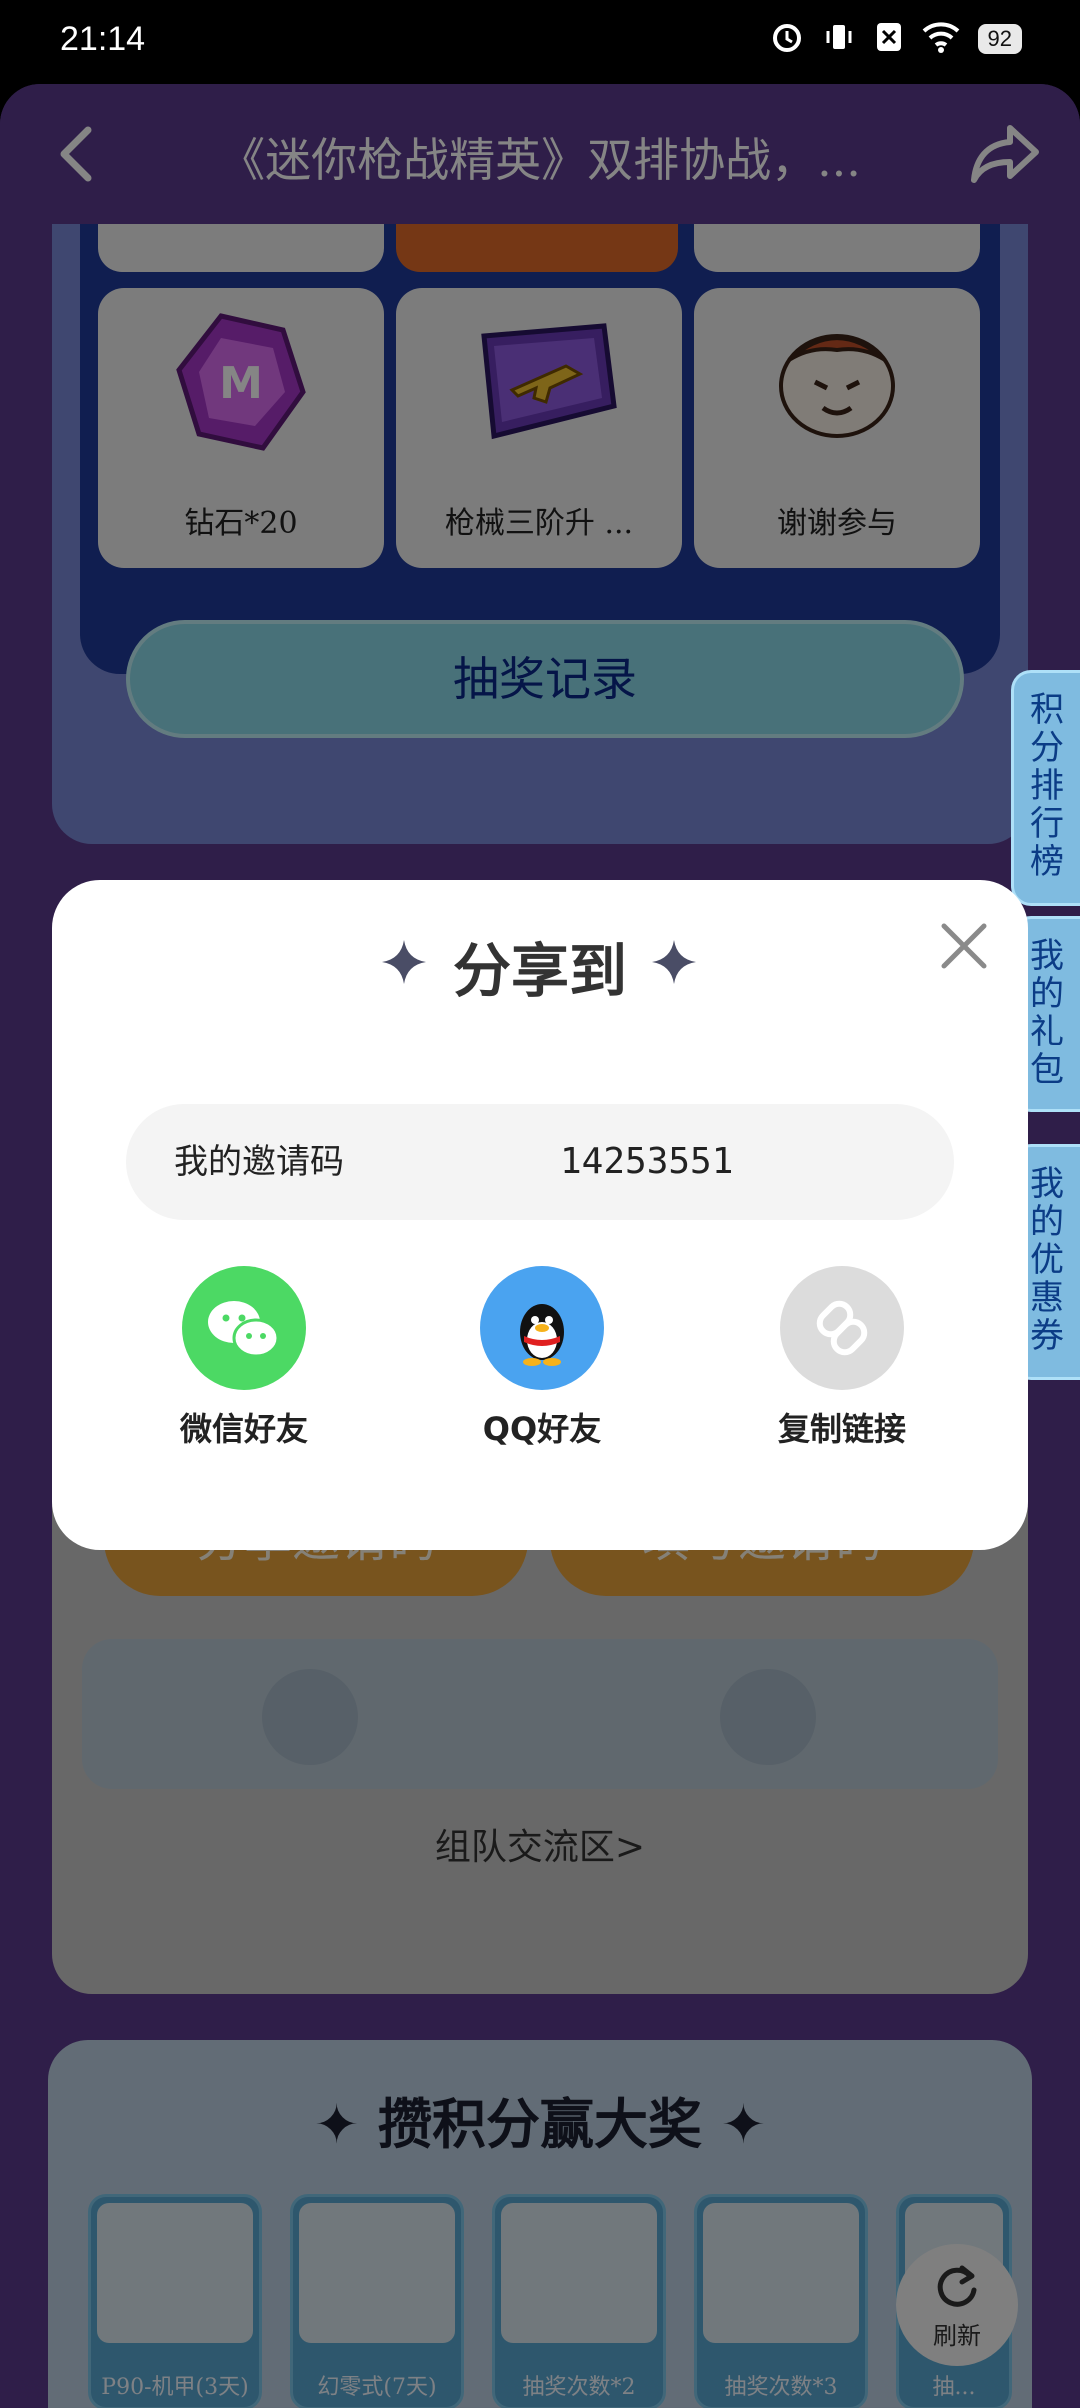  What do you see at coordinates (841, 1429) in the screenshot?
I see `share-option-label: 复制链接` at bounding box center [841, 1429].